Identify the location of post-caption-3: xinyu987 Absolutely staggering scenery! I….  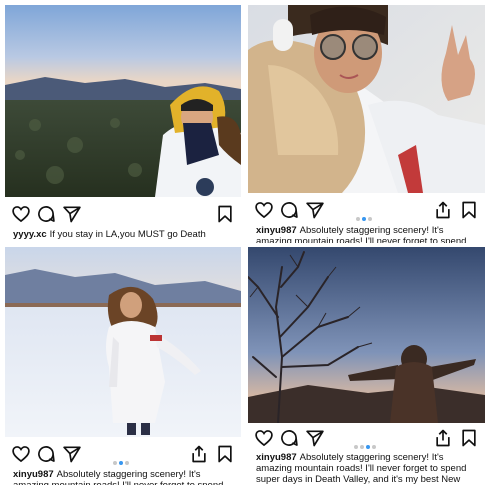
(123, 477).